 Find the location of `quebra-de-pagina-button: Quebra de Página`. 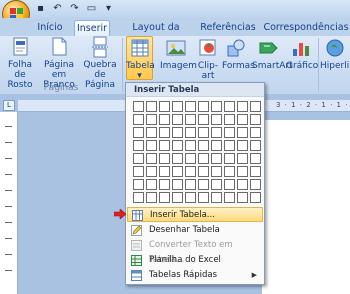

quebra-de-pagina-button: Quebra de Página is located at coordinates (100, 63).